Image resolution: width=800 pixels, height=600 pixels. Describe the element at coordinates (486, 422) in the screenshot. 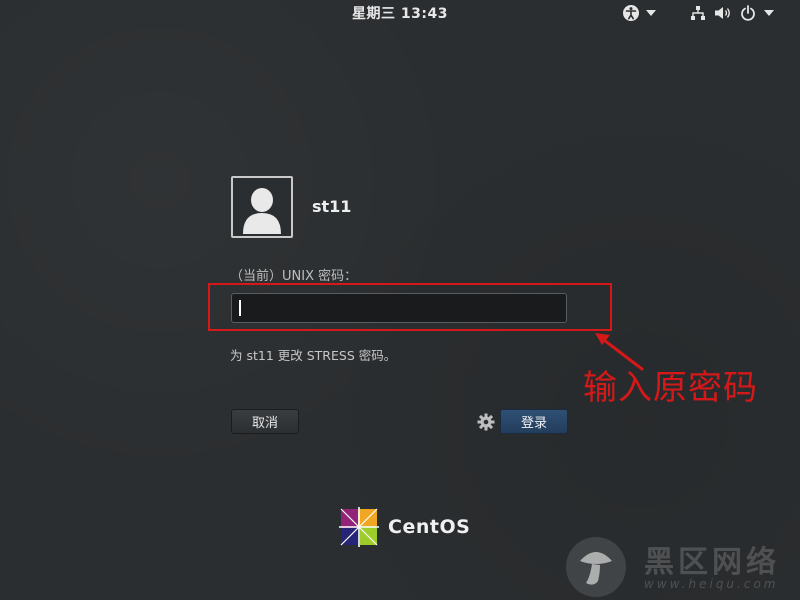

I see `gear-icon` at that location.